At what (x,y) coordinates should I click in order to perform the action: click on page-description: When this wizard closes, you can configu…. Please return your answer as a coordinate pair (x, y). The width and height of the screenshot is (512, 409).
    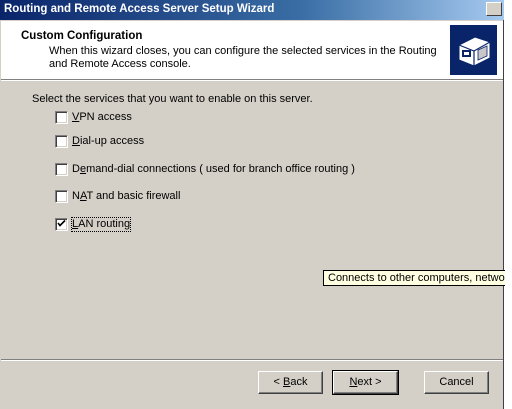
    Looking at the image, I should click on (243, 57).